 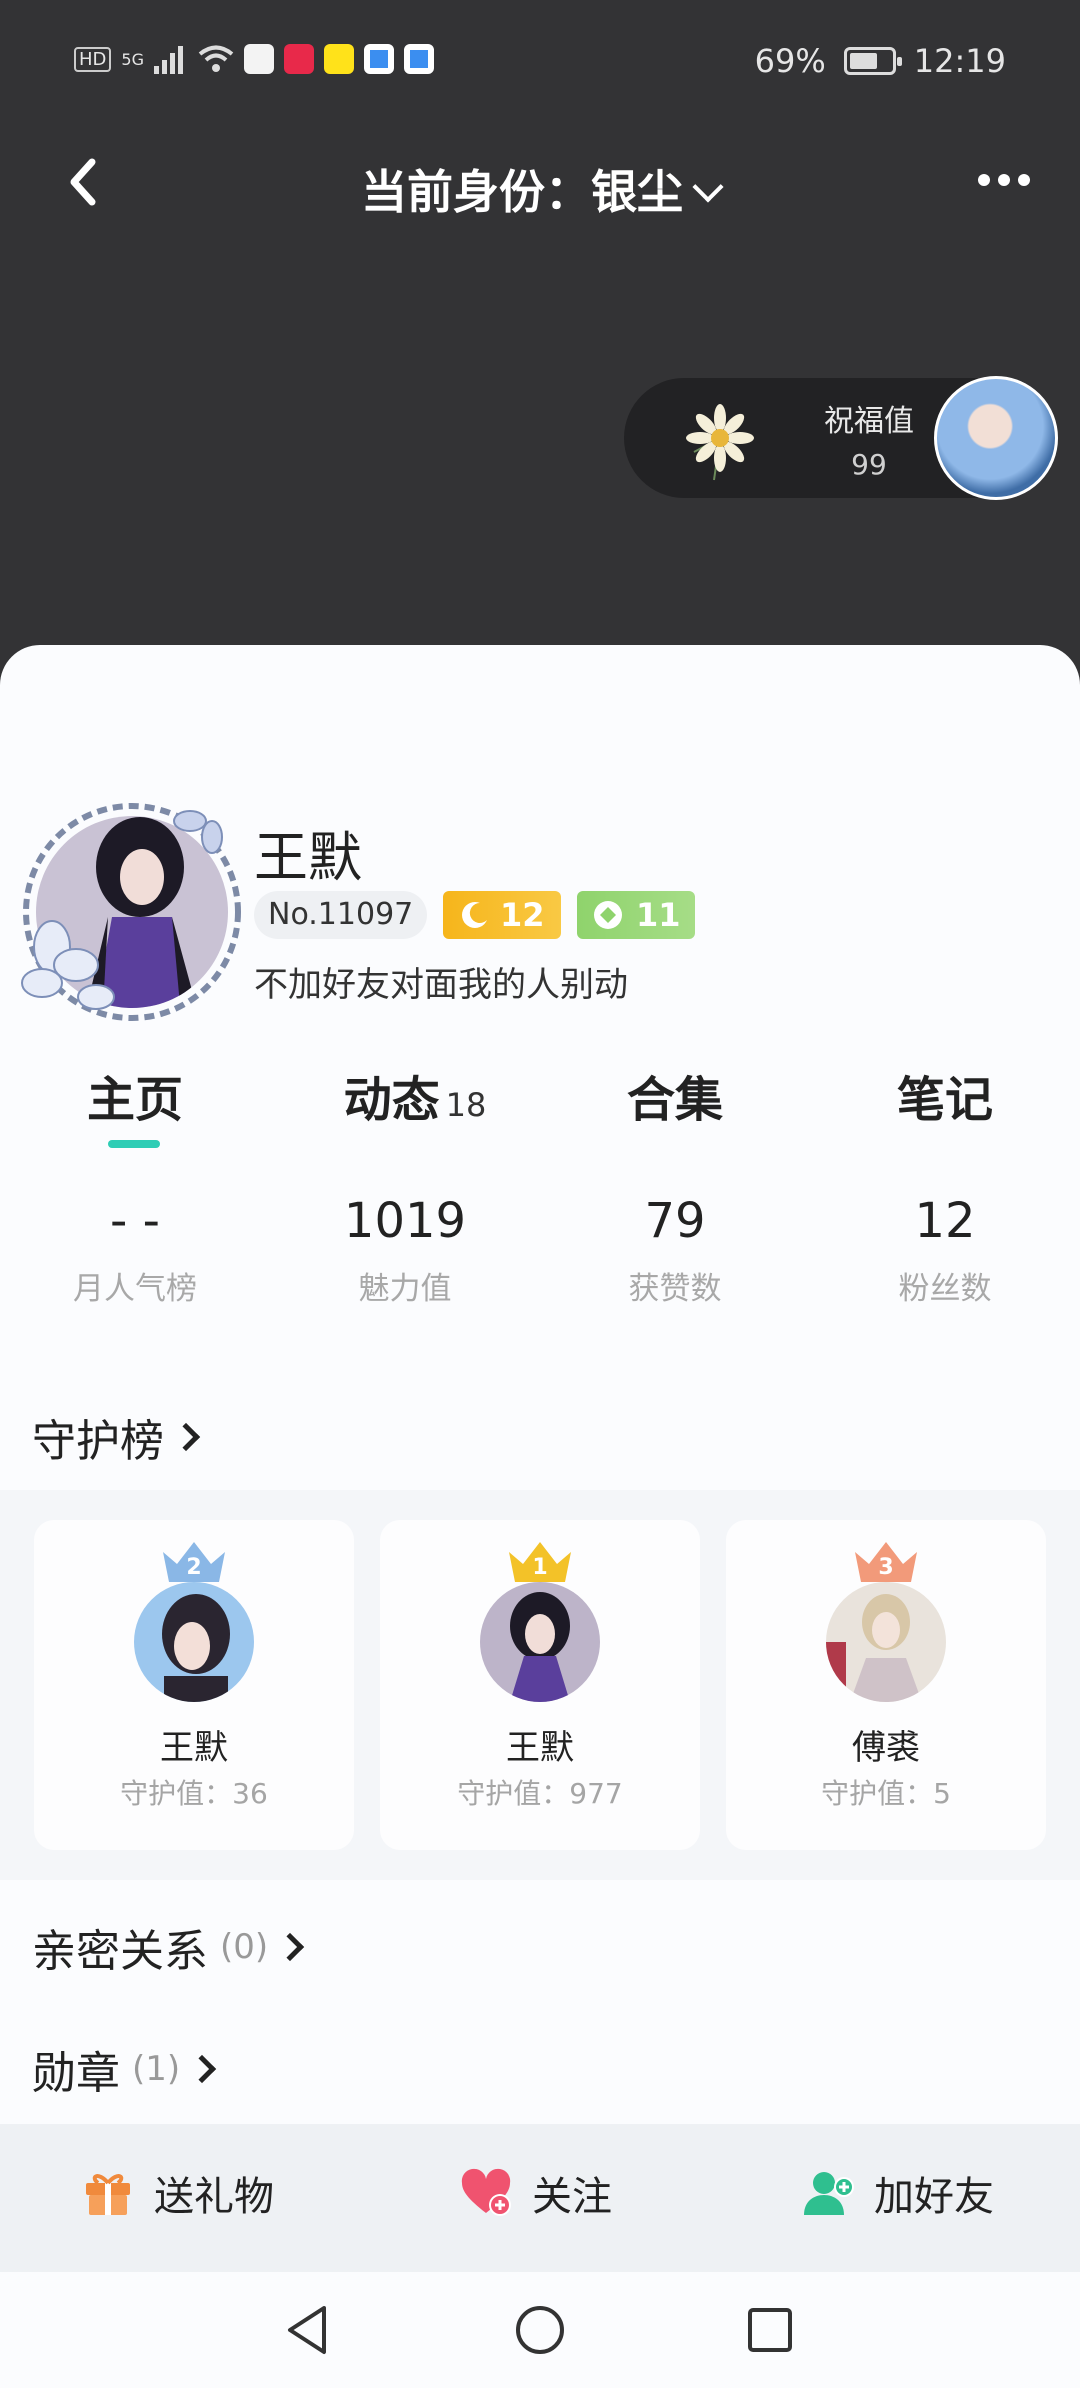 I want to click on battery-icon, so click(x=872, y=61).